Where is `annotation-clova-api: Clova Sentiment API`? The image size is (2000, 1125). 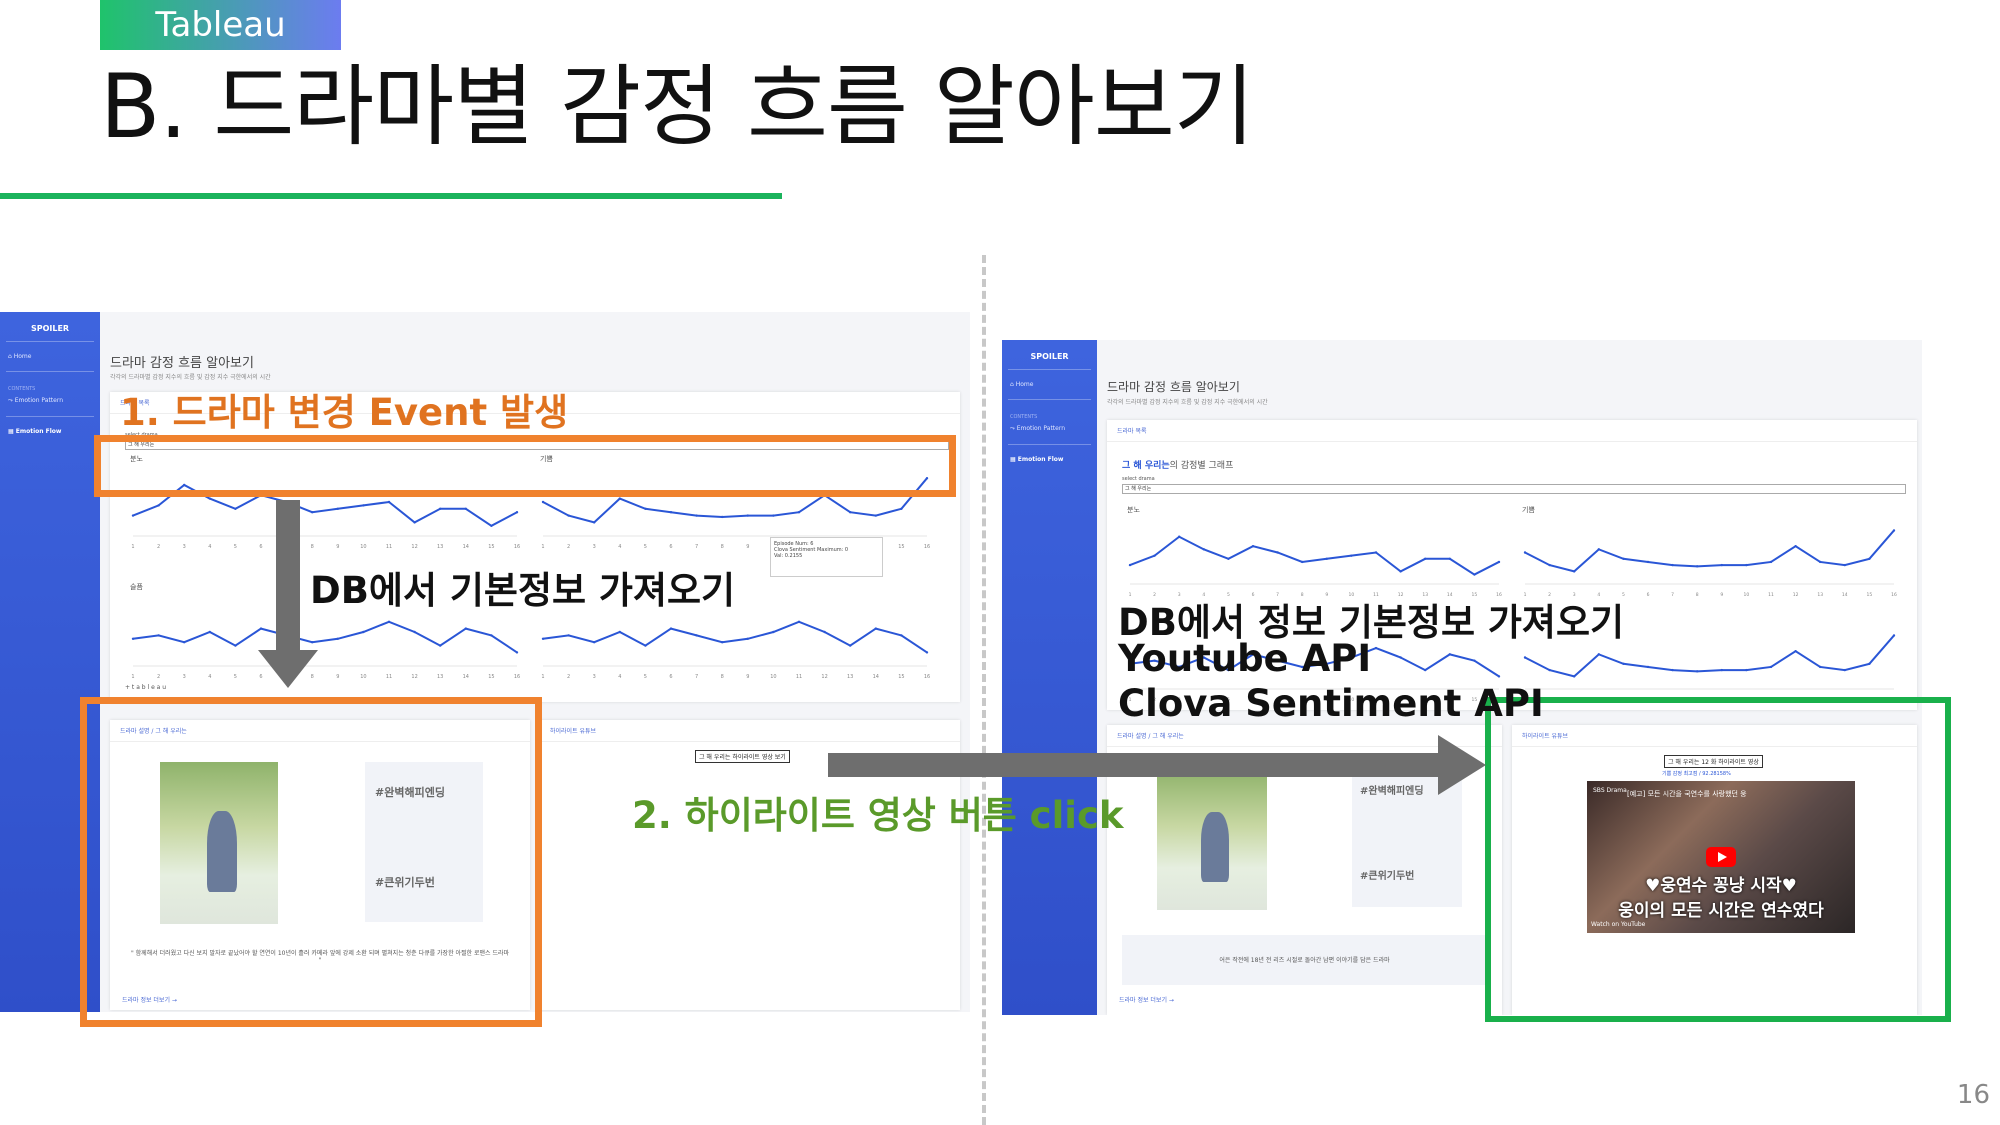 annotation-clova-api: Clova Sentiment API is located at coordinates (1331, 703).